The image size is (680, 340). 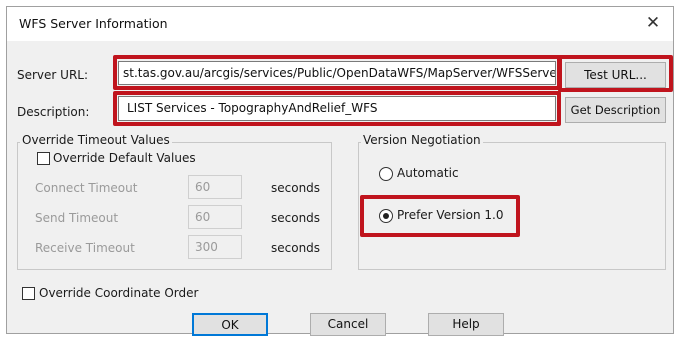 I want to click on receive-timeout-unit: seconds, so click(x=296, y=248).